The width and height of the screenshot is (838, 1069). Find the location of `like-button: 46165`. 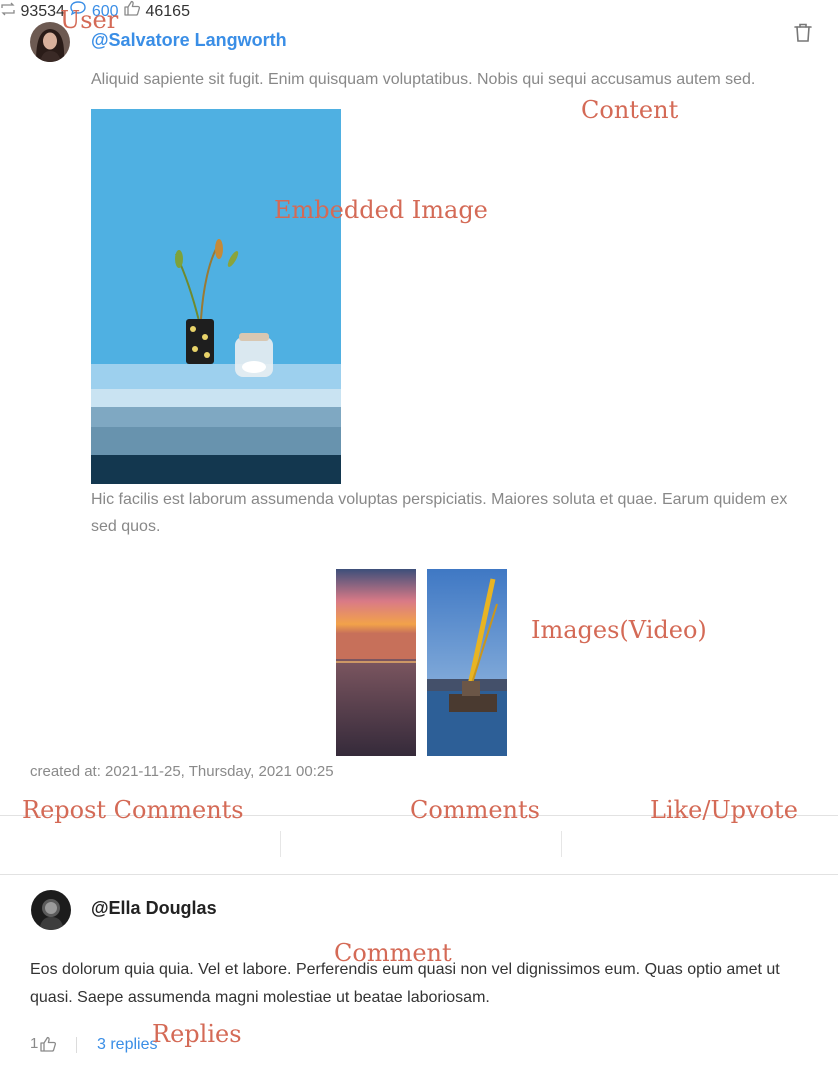

like-button: 46165 is located at coordinates (156, 10).